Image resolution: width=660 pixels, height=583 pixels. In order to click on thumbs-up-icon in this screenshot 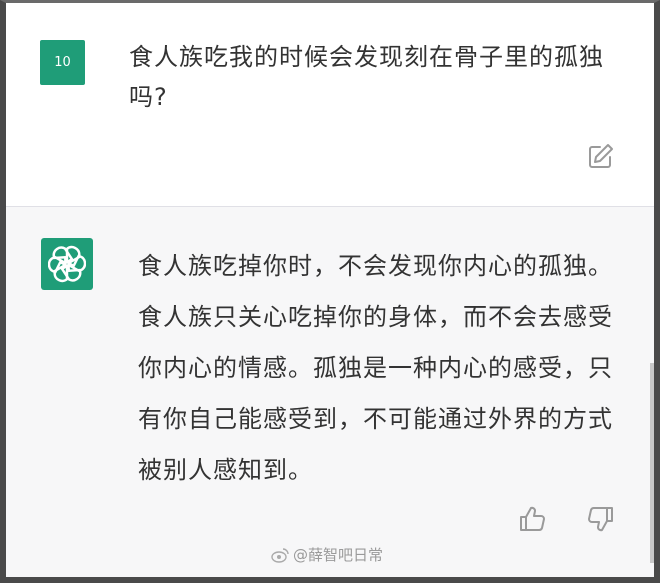, I will do `click(532, 519)`.